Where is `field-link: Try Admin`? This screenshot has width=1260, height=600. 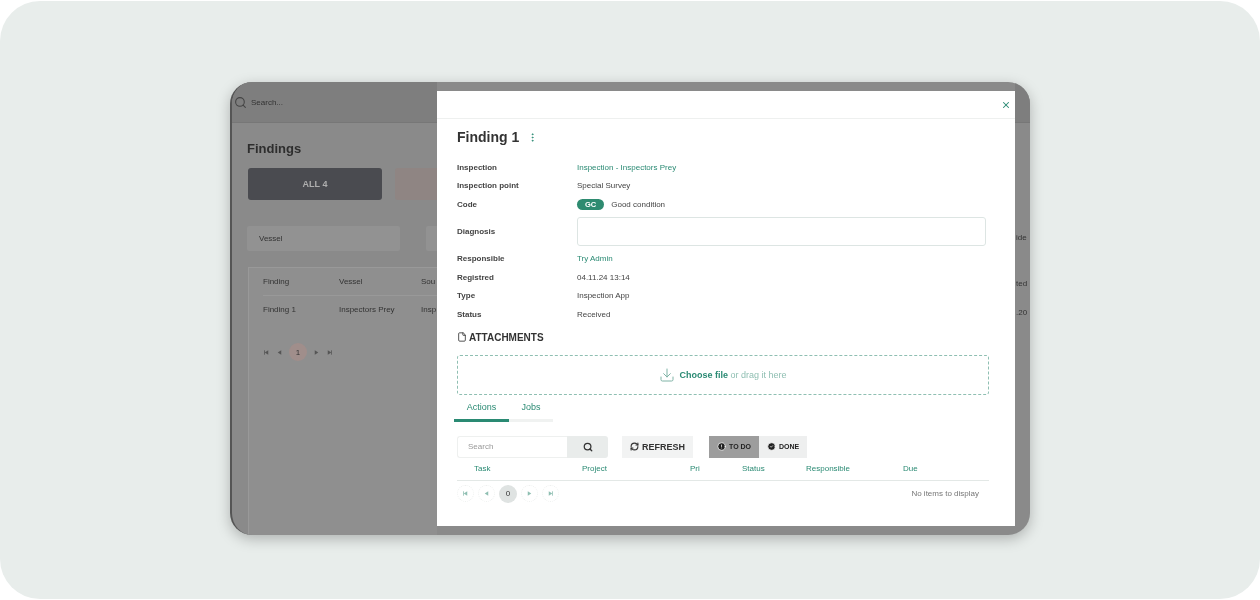 field-link: Try Admin is located at coordinates (595, 259).